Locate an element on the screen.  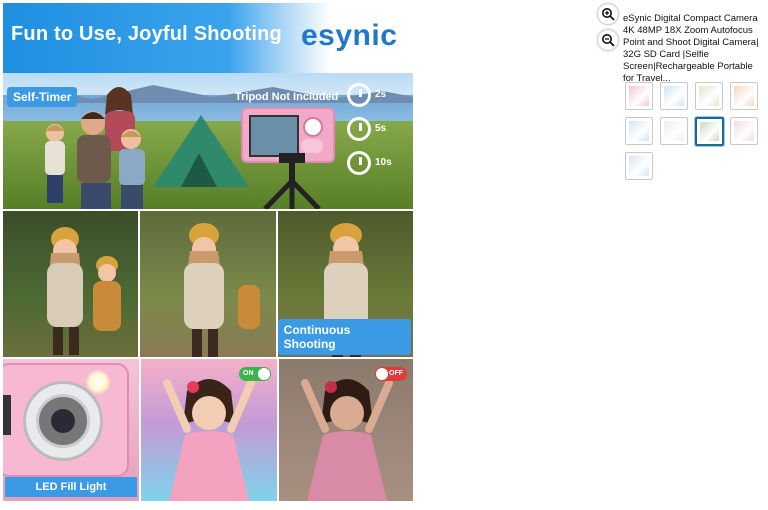
camera-front is located at coordinates (66, 420).